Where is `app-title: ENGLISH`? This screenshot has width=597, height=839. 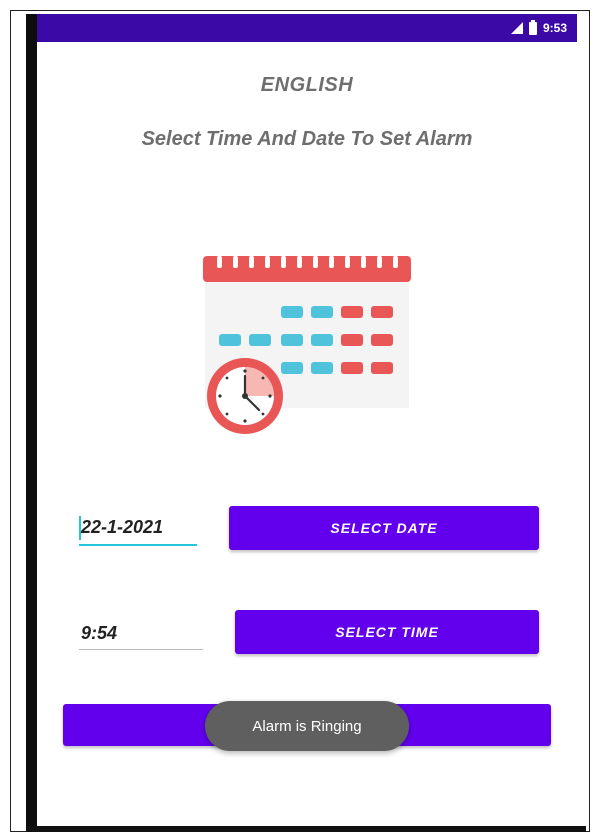 app-title: ENGLISH is located at coordinates (307, 85).